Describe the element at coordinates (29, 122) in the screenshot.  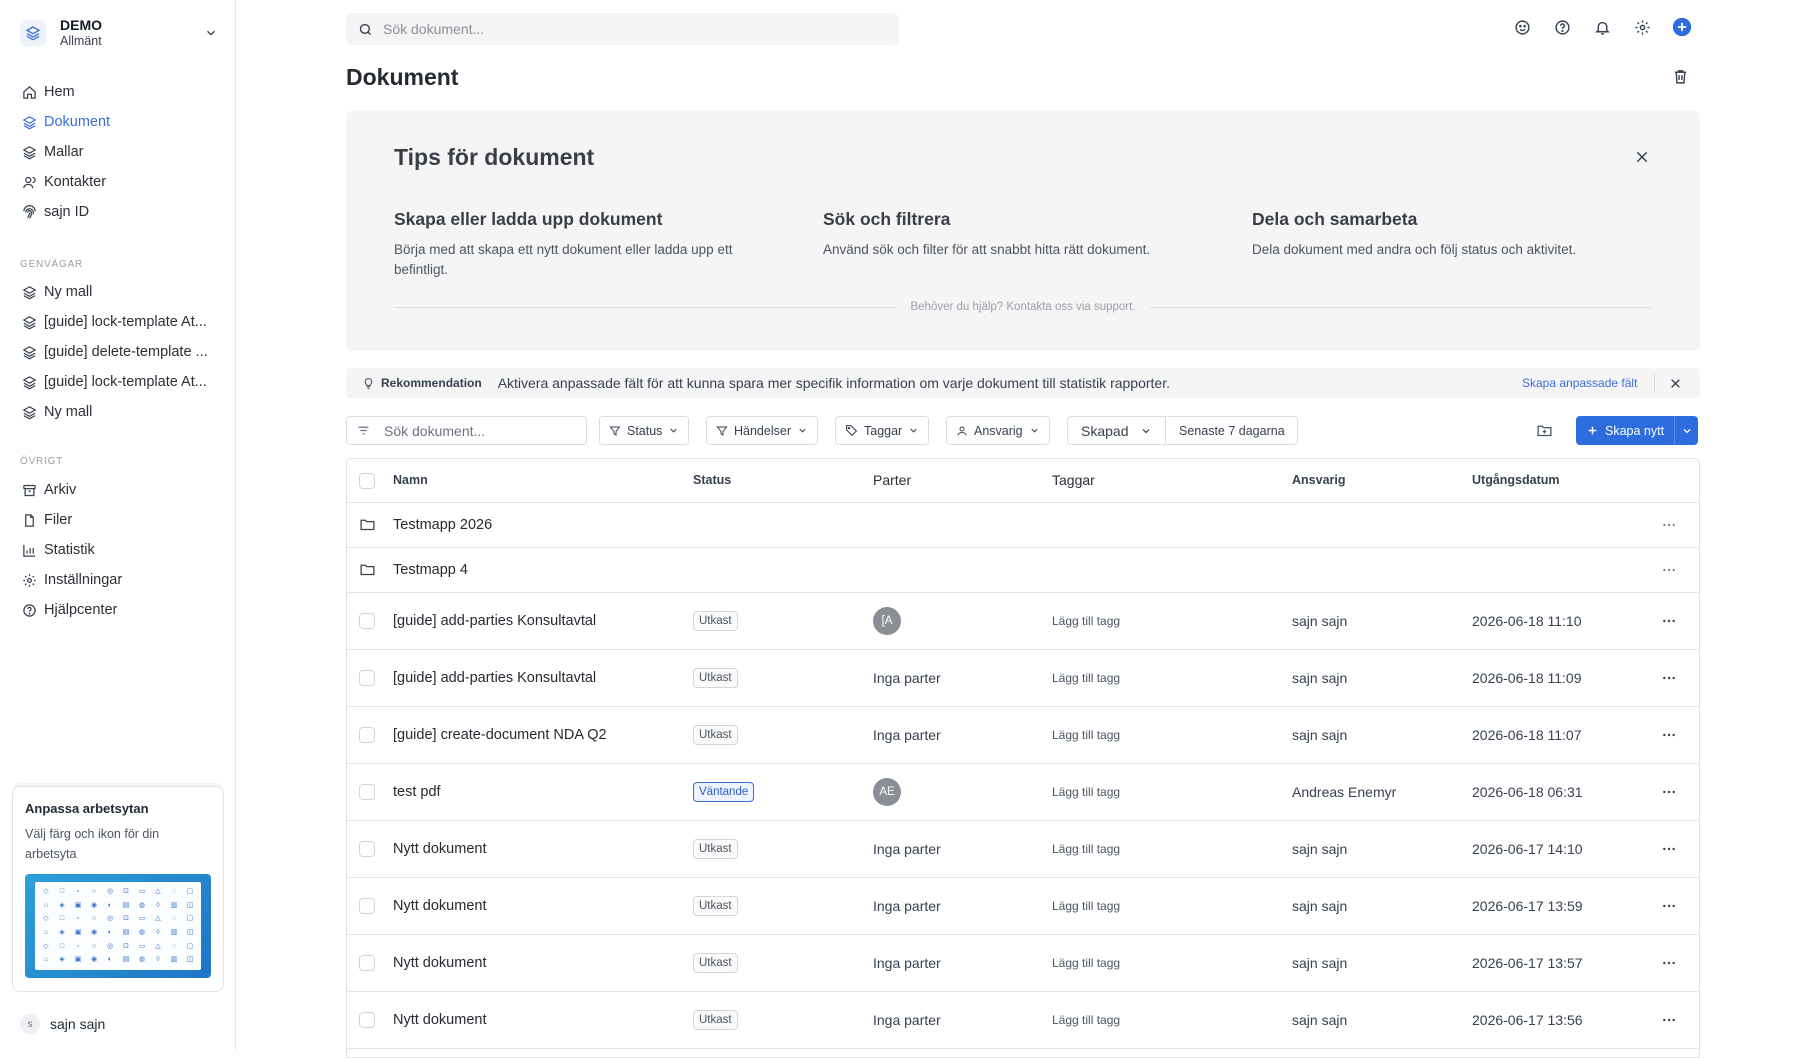
I see `document-stack-icon` at that location.